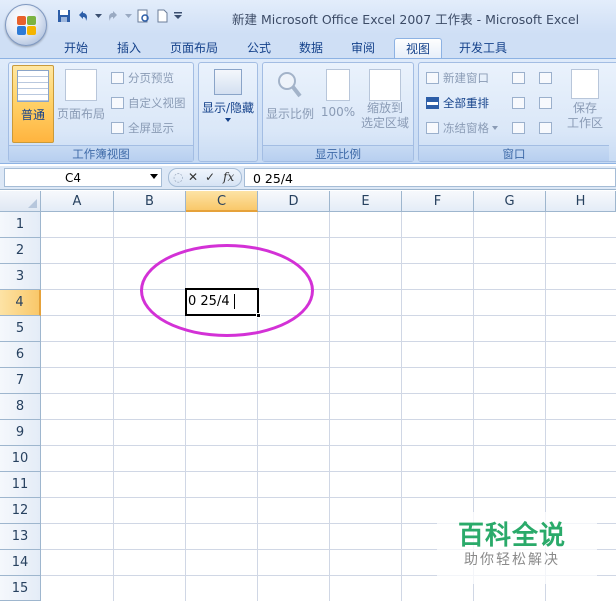 The width and height of the screenshot is (616, 601). I want to click on office-button, so click(26, 25).